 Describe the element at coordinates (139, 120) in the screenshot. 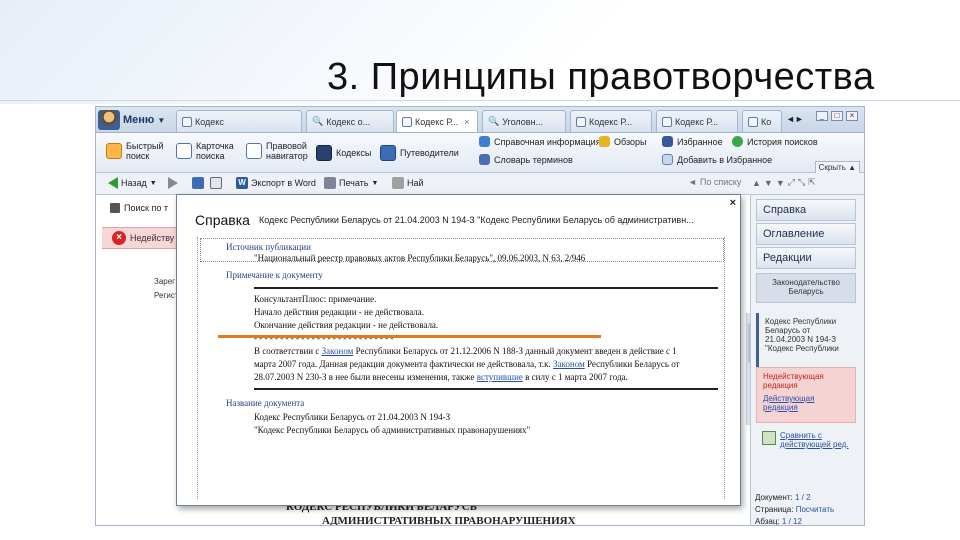

I see `menu-label: Меню` at that location.